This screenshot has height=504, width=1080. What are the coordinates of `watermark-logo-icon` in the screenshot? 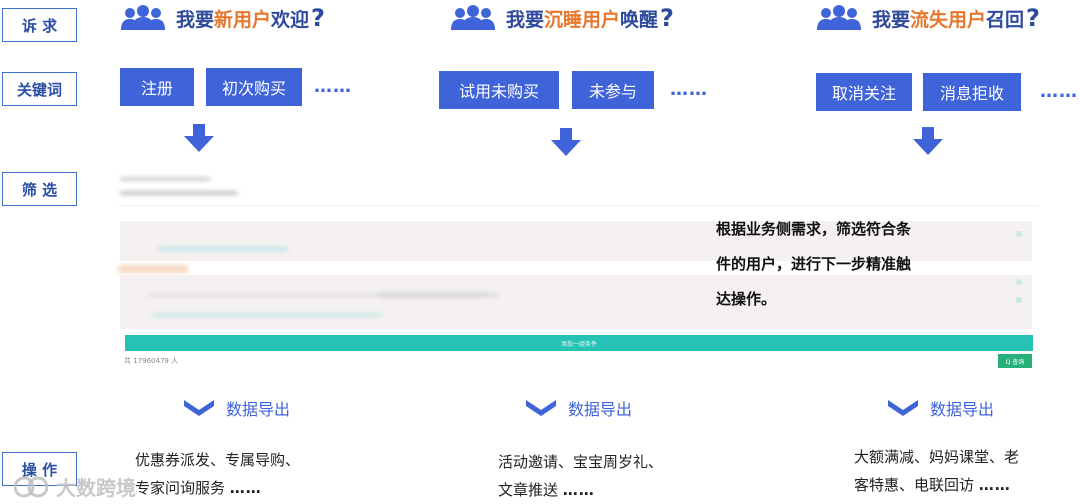 It's located at (31, 486).